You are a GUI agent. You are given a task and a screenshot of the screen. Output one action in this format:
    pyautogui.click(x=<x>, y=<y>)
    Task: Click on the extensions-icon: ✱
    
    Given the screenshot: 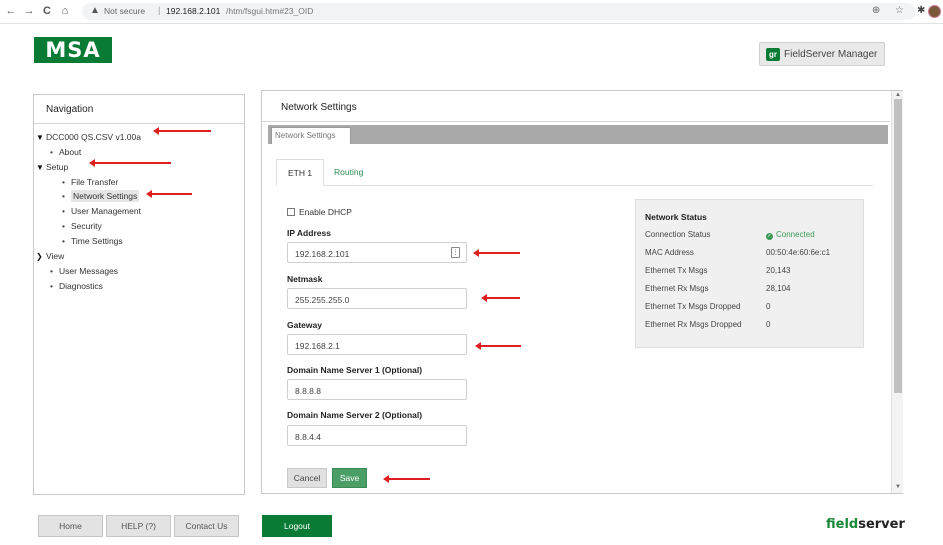 What is the action you would take?
    pyautogui.click(x=921, y=10)
    